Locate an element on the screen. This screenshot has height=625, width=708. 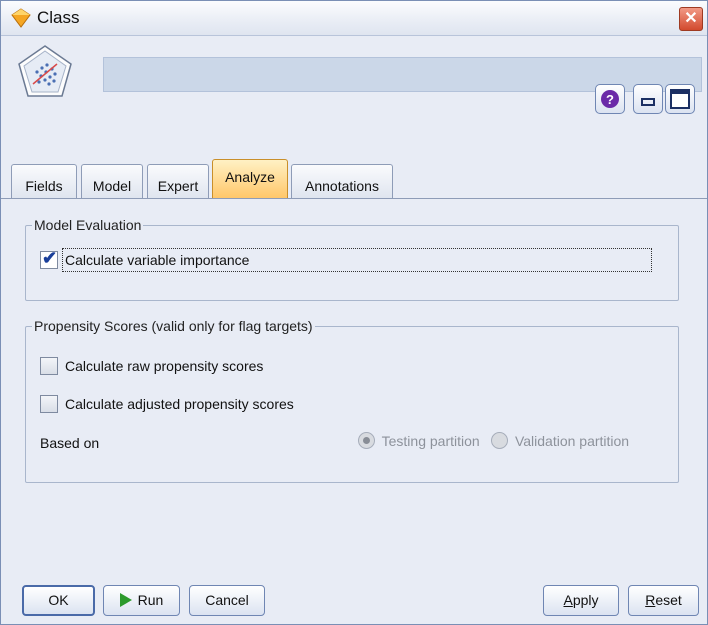
adjusted-propensity-row: Calculate adjusted propensity scores is located at coordinates (240, 405).